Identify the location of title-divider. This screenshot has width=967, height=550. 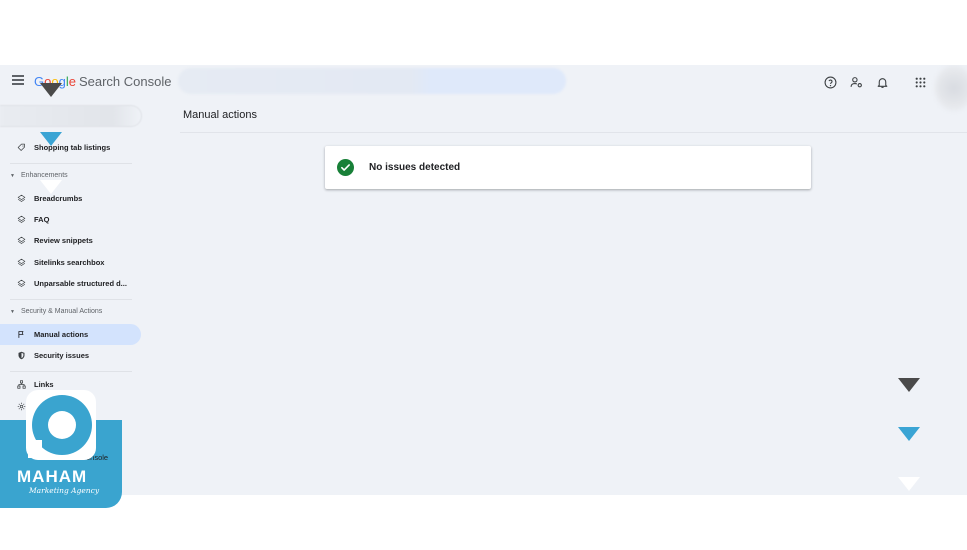
(573, 132).